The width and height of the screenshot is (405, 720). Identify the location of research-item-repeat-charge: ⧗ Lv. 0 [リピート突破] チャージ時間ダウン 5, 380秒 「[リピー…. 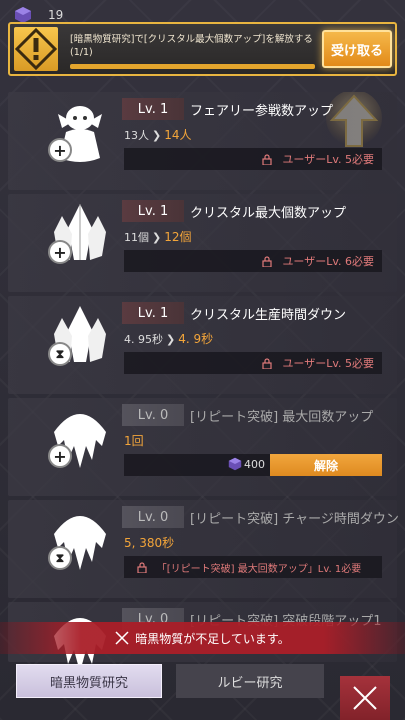
(203, 549).